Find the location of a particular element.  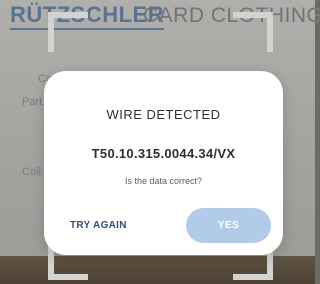

wire-code: T50.10.315.0044.34/VX is located at coordinates (163, 153).